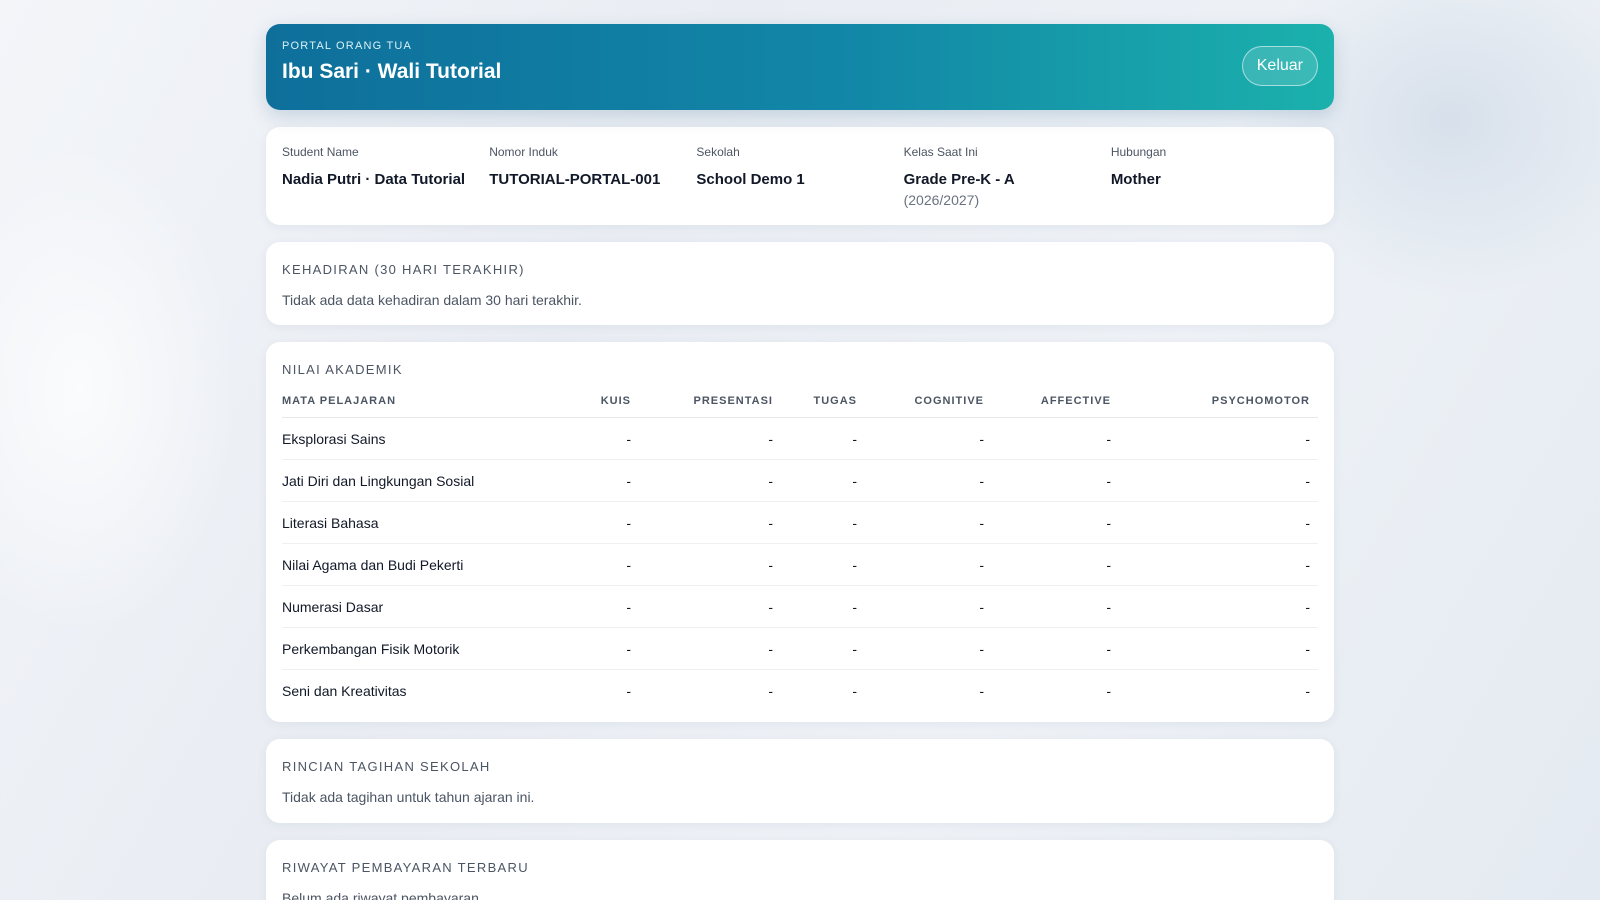 This screenshot has height=900, width=1600. I want to click on student-nis-field: Nomor Induk TUTORIAL-PORTAL-001, so click(592, 177).